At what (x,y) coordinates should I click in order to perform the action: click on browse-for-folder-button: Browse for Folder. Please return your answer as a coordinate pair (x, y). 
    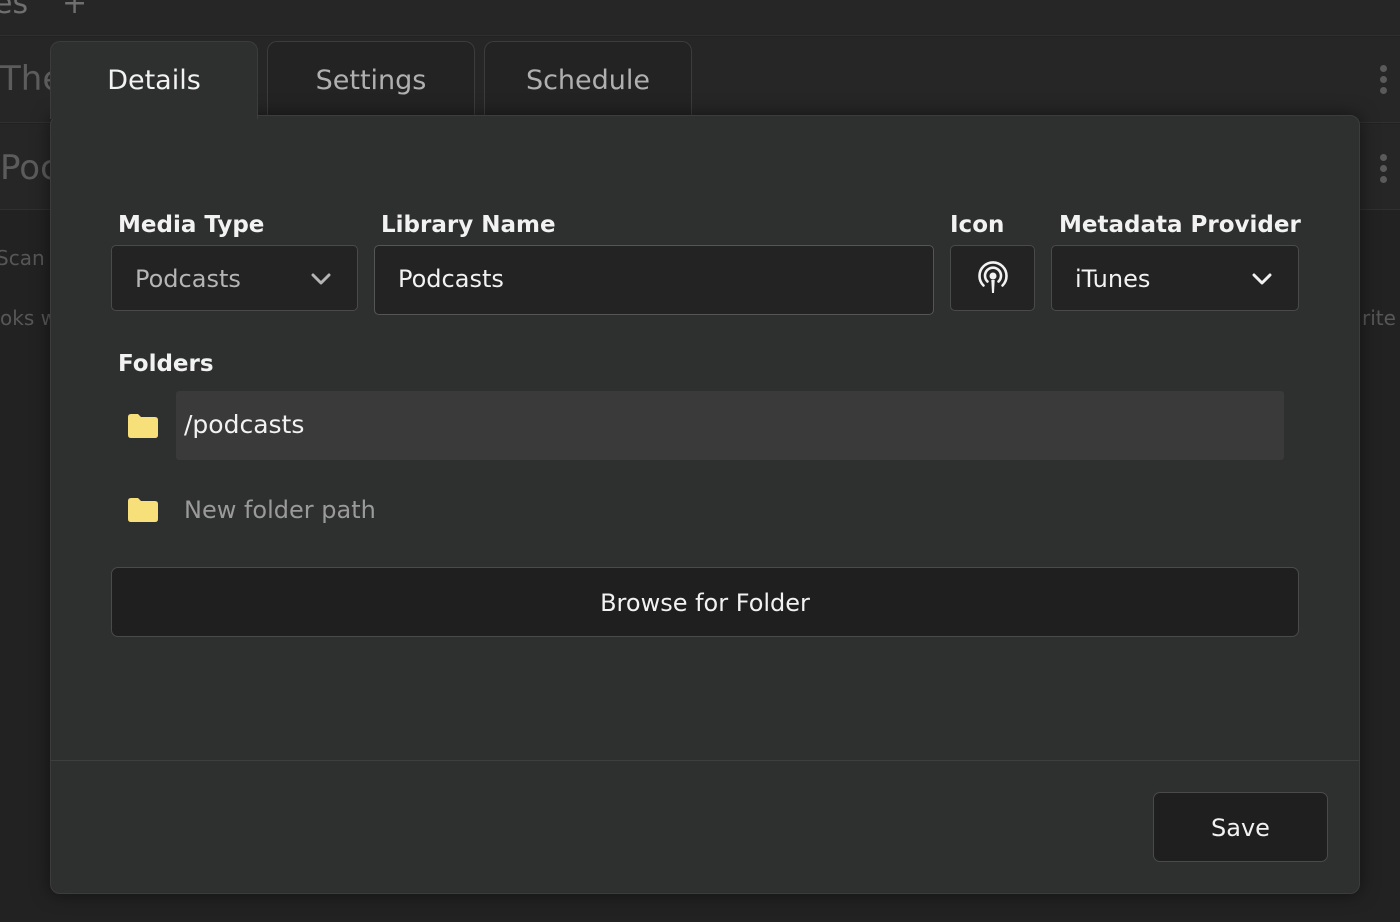
    Looking at the image, I should click on (705, 602).